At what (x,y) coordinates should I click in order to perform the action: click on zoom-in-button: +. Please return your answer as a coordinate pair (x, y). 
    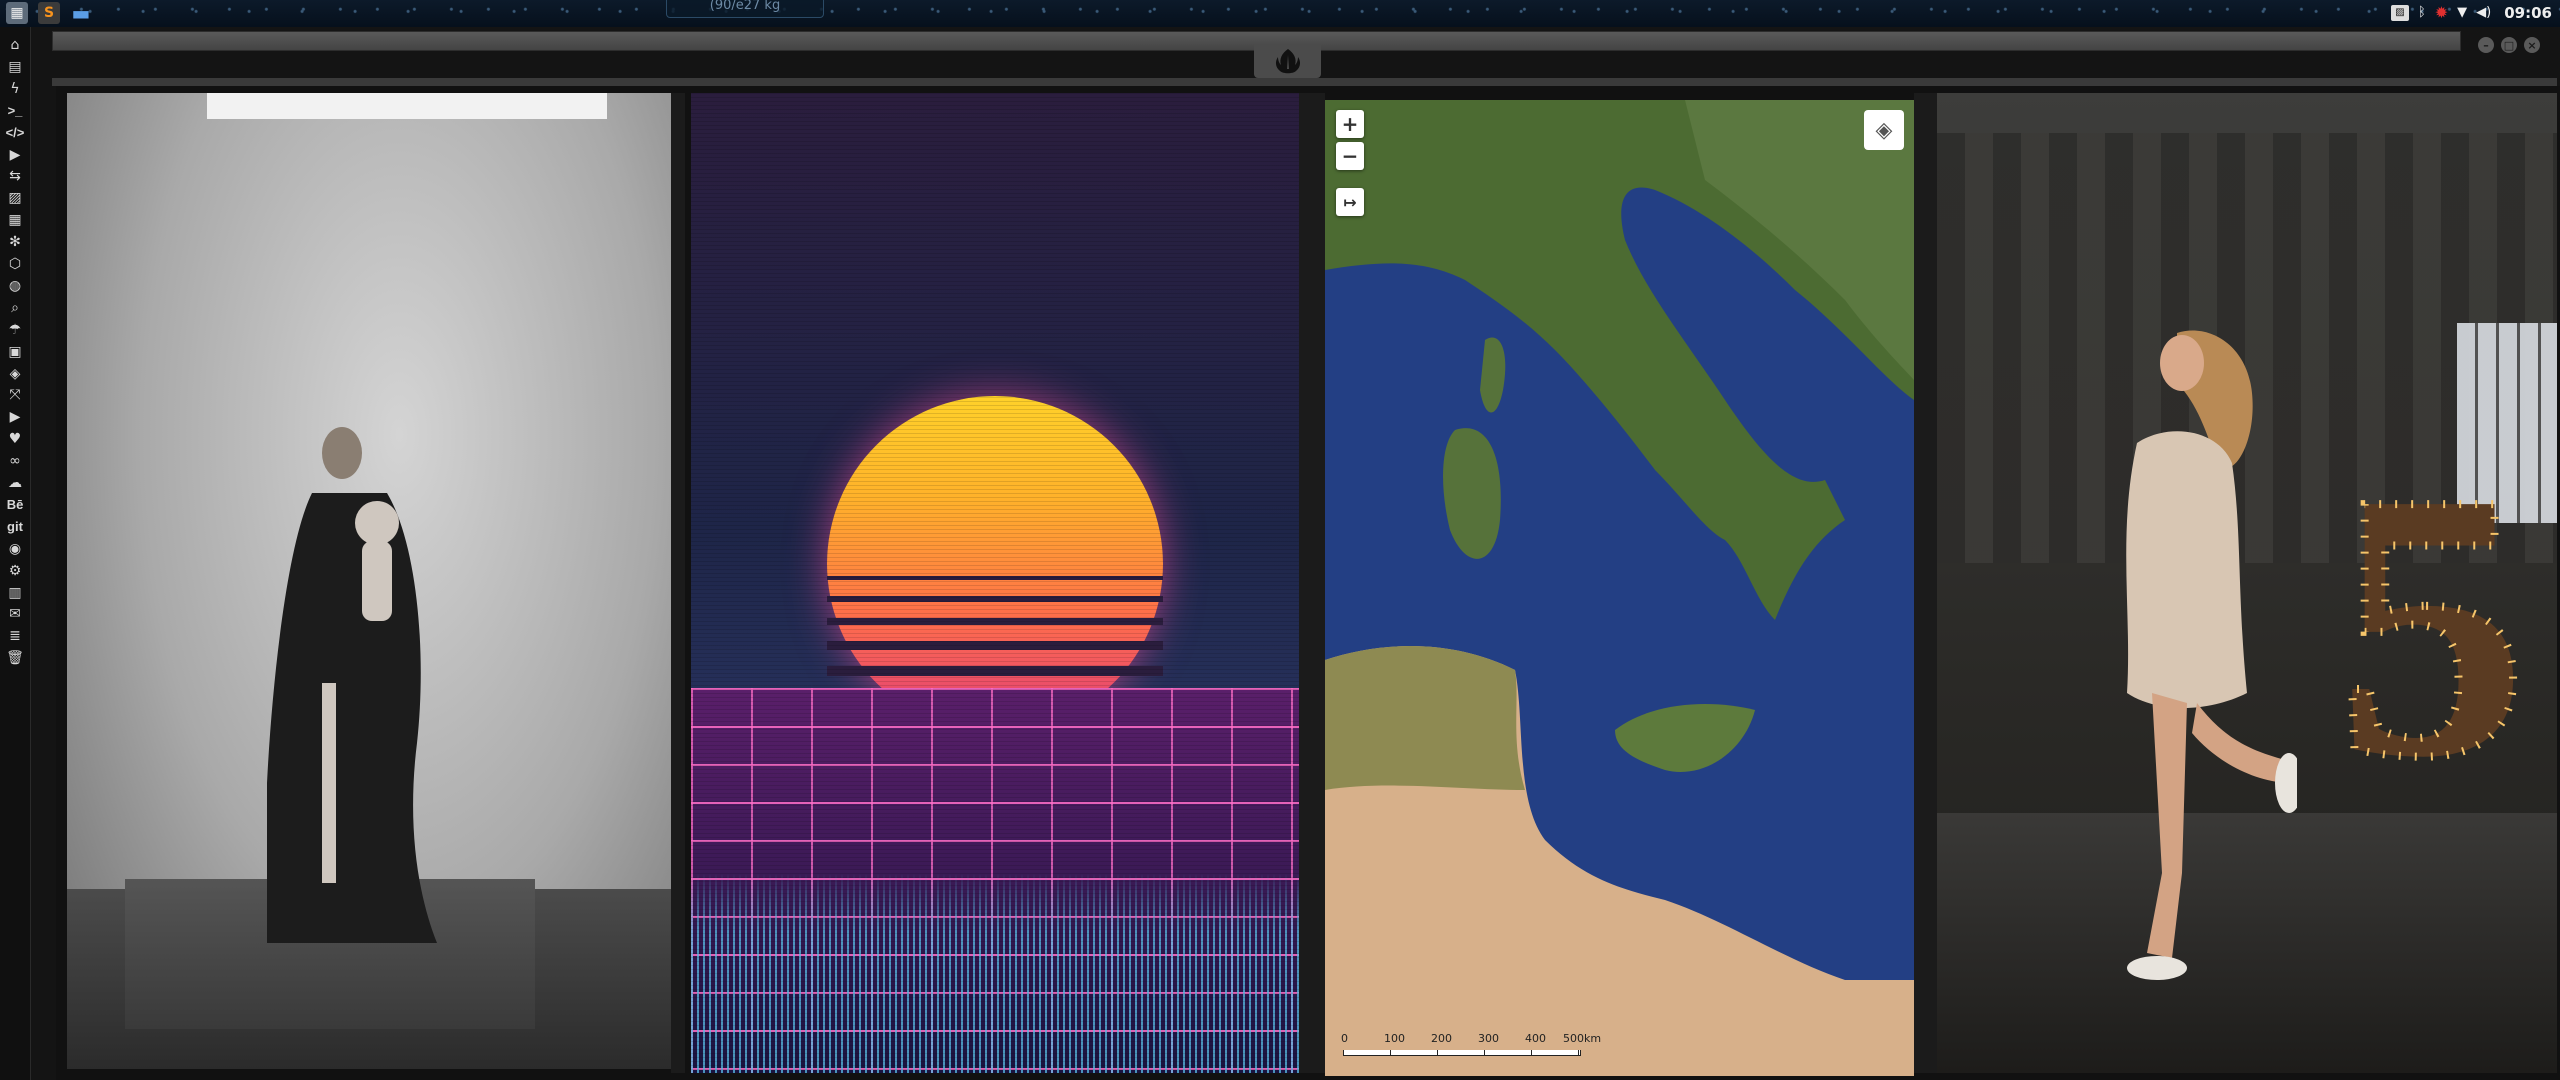
    Looking at the image, I should click on (1350, 124).